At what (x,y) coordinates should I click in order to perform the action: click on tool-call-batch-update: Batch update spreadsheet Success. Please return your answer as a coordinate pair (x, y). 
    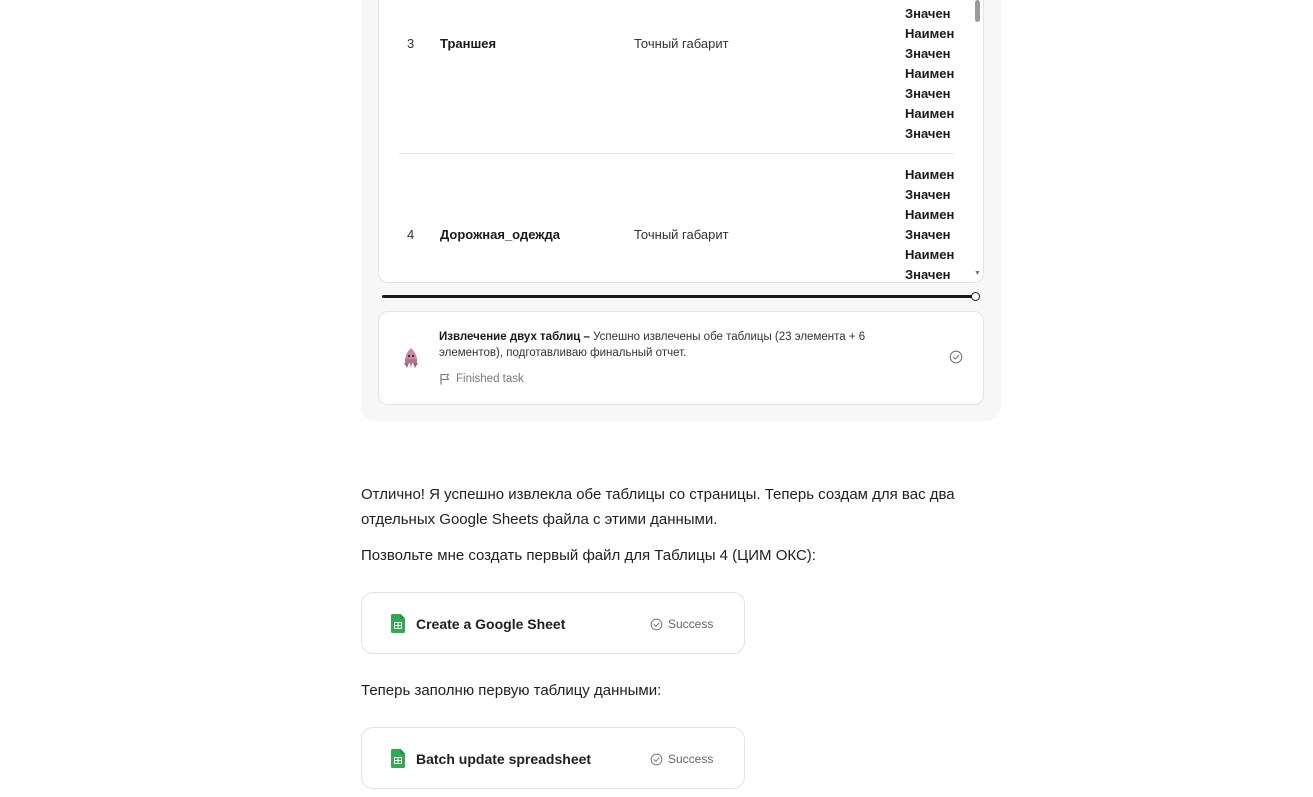
    Looking at the image, I should click on (553, 758).